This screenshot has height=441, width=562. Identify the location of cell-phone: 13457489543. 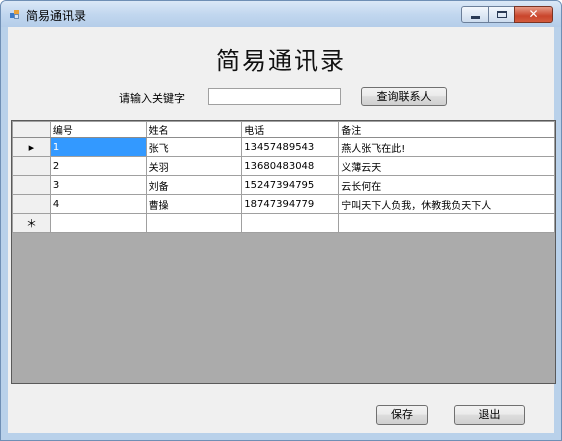
(290, 147).